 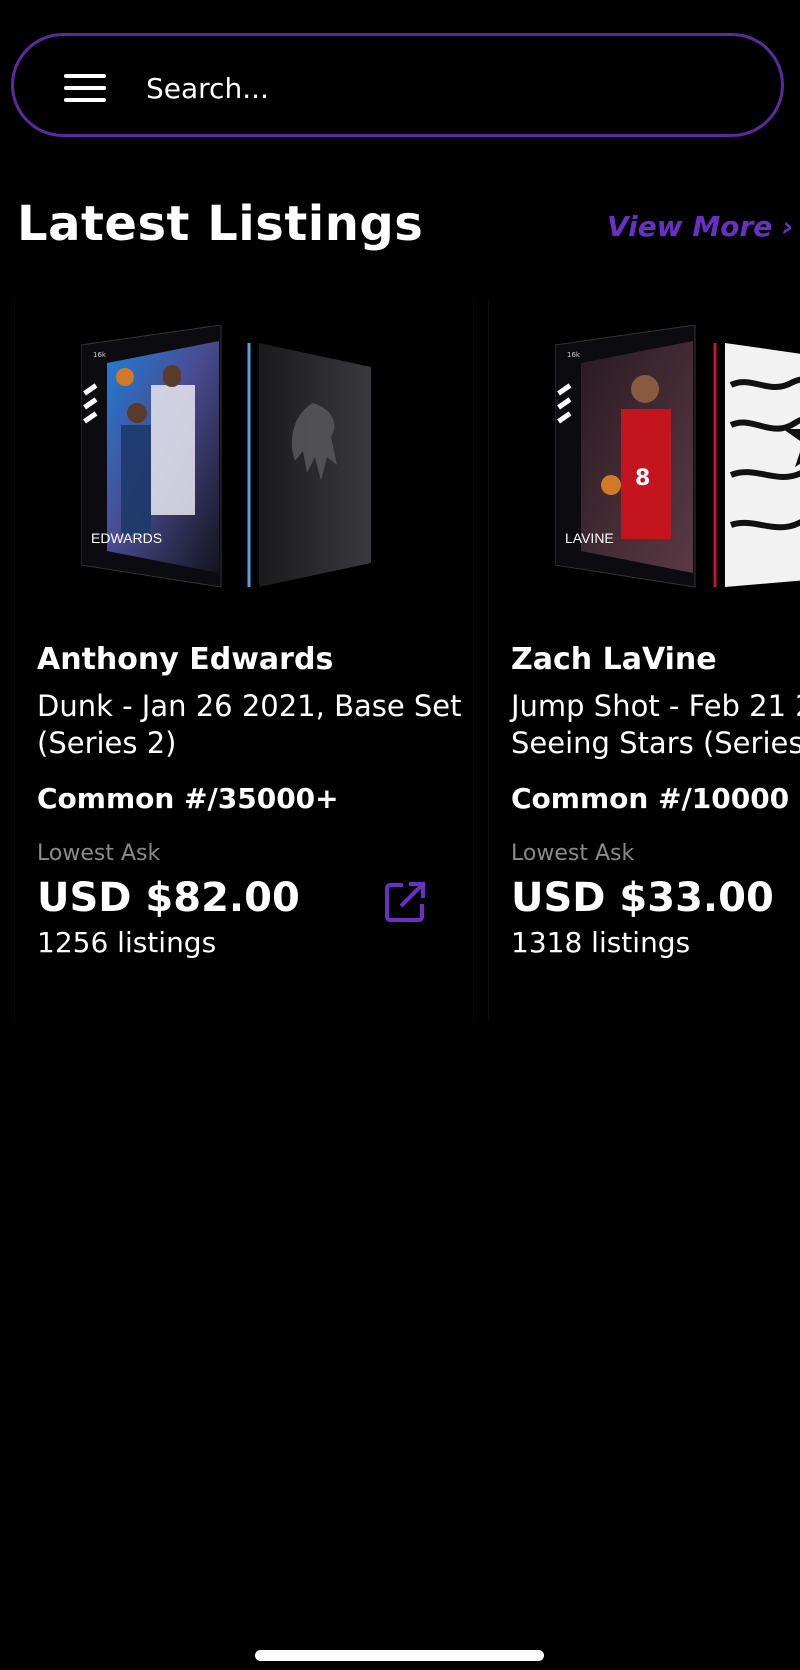 I want to click on play-description-line: (Series 2), so click(x=107, y=743).